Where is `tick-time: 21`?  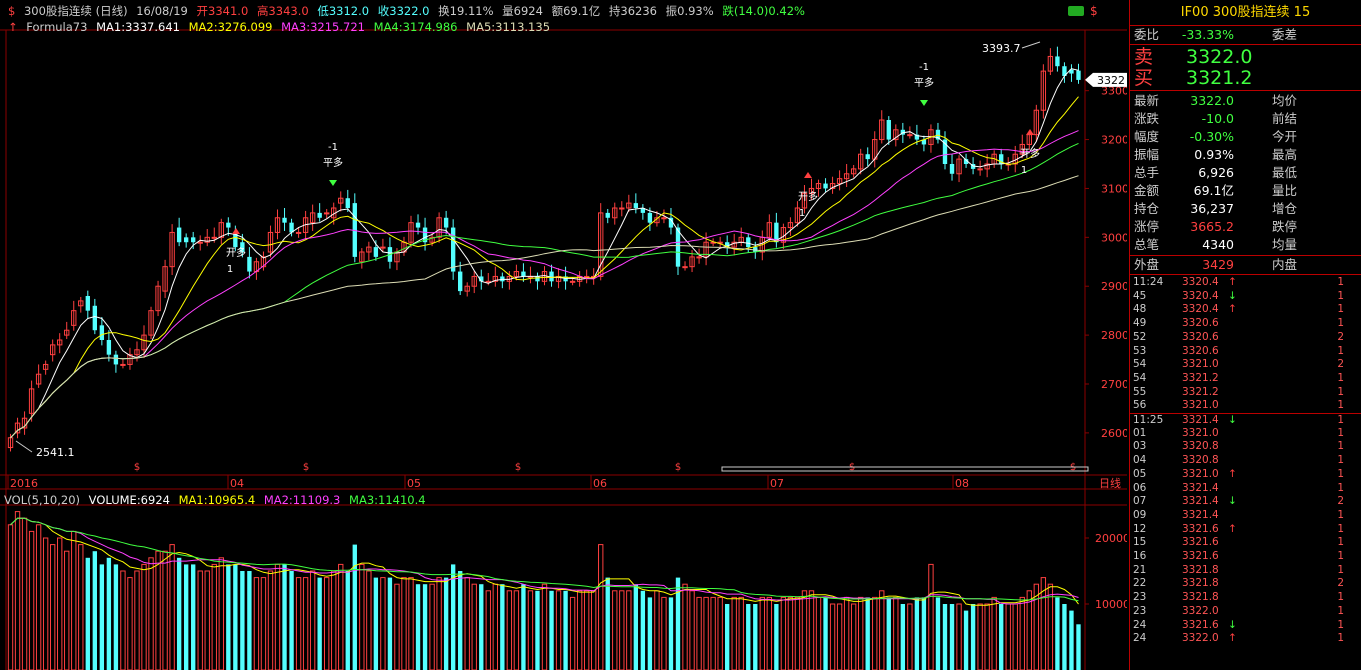
tick-time: 21 is located at coordinates (1140, 569).